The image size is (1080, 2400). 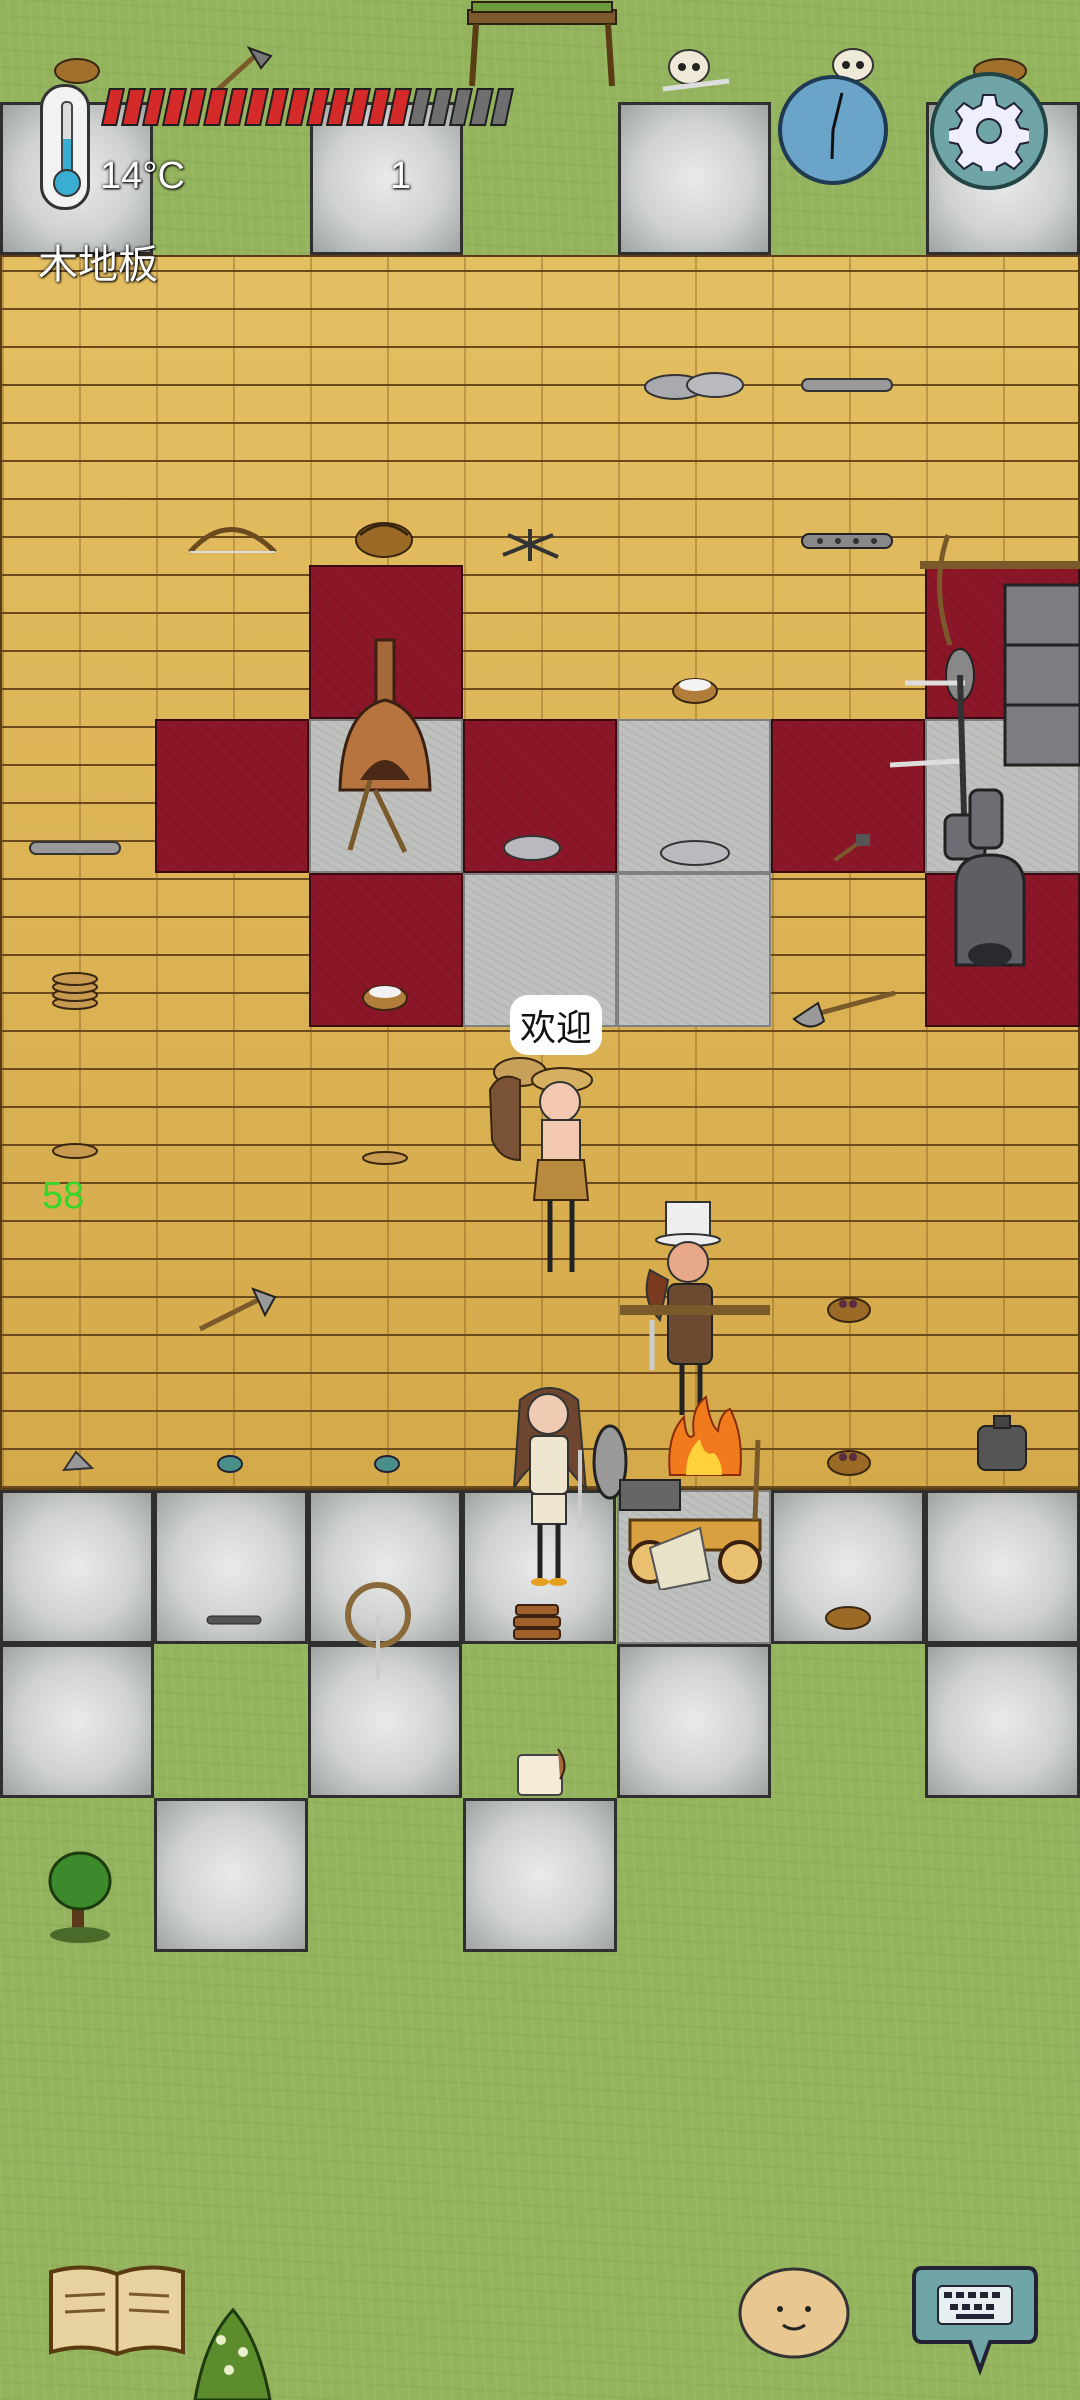 I want to click on settings-gear-glyph, so click(x=989, y=132).